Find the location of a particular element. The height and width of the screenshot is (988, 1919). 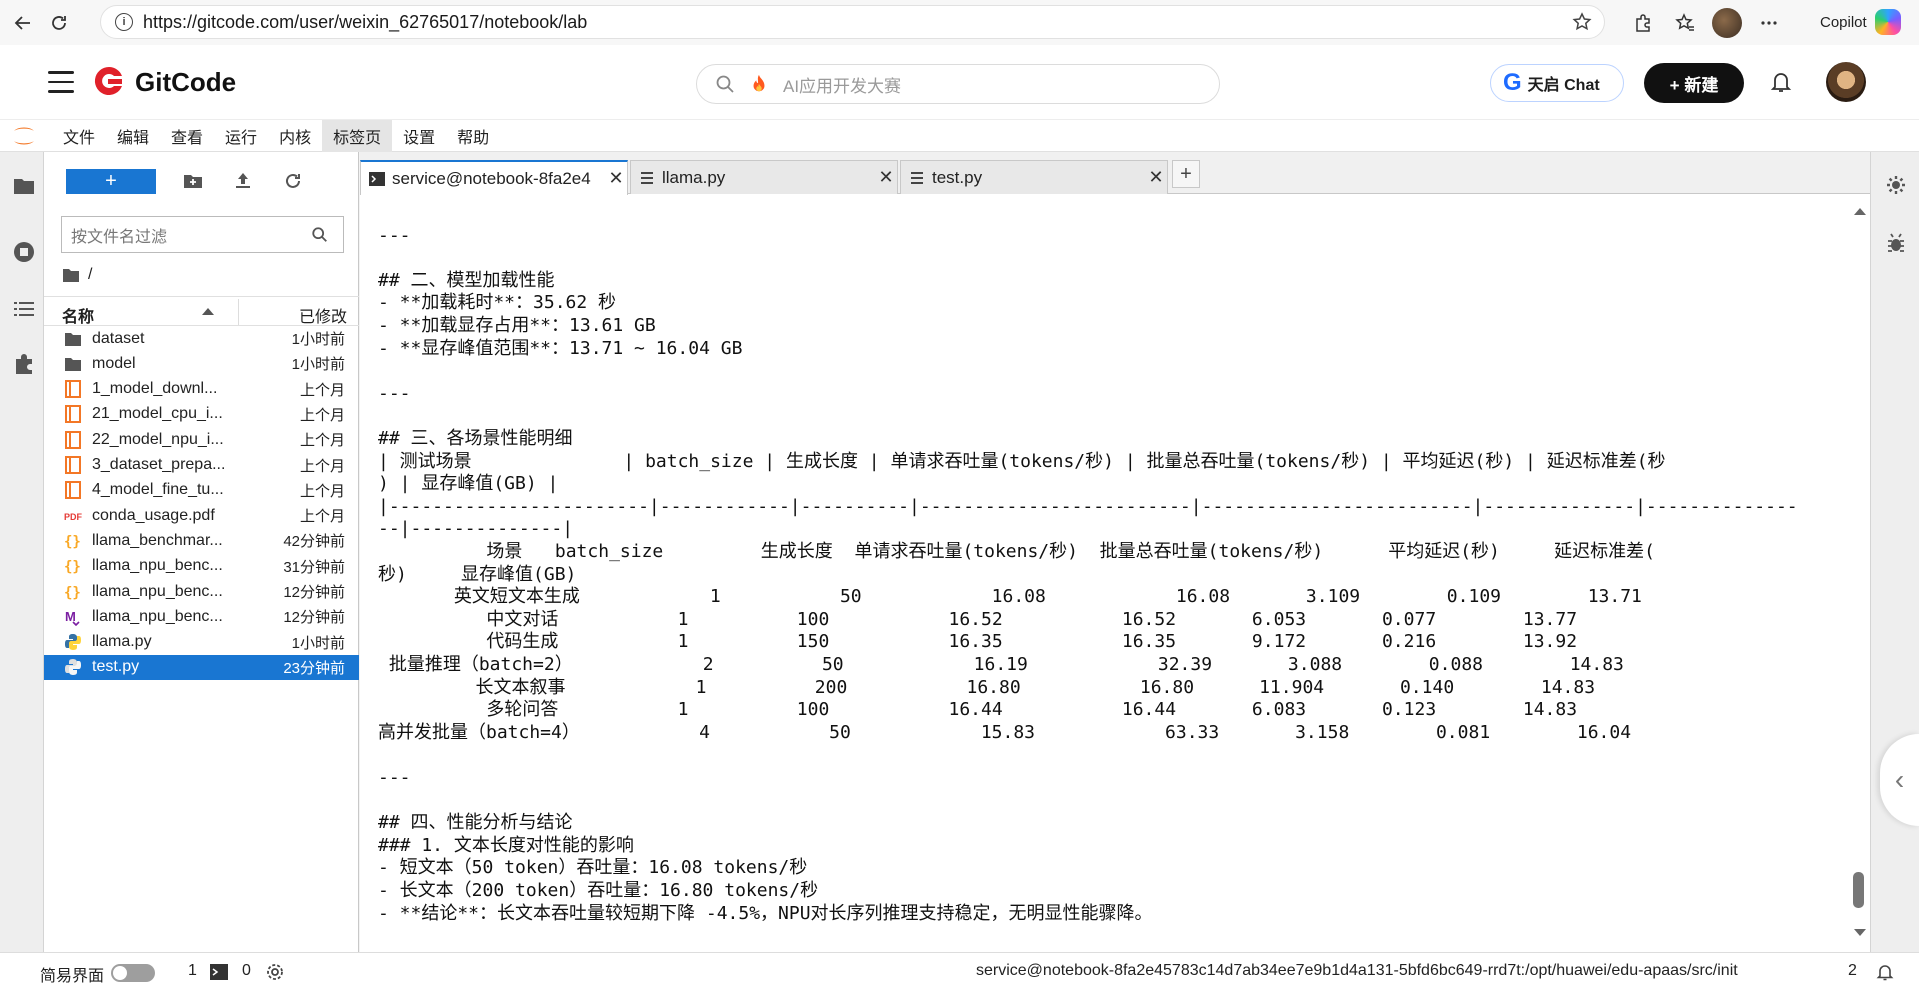

back-button is located at coordinates (23, 23).